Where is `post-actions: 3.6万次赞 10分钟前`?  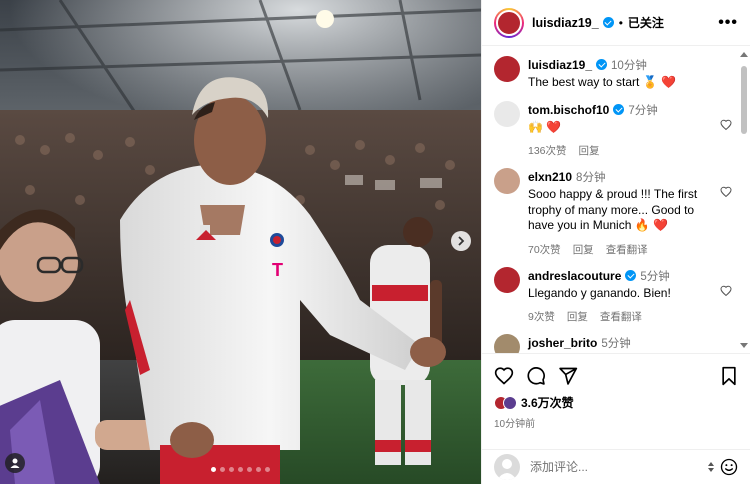
post-actions: 3.6万次赞 10分钟前 is located at coordinates (616, 401).